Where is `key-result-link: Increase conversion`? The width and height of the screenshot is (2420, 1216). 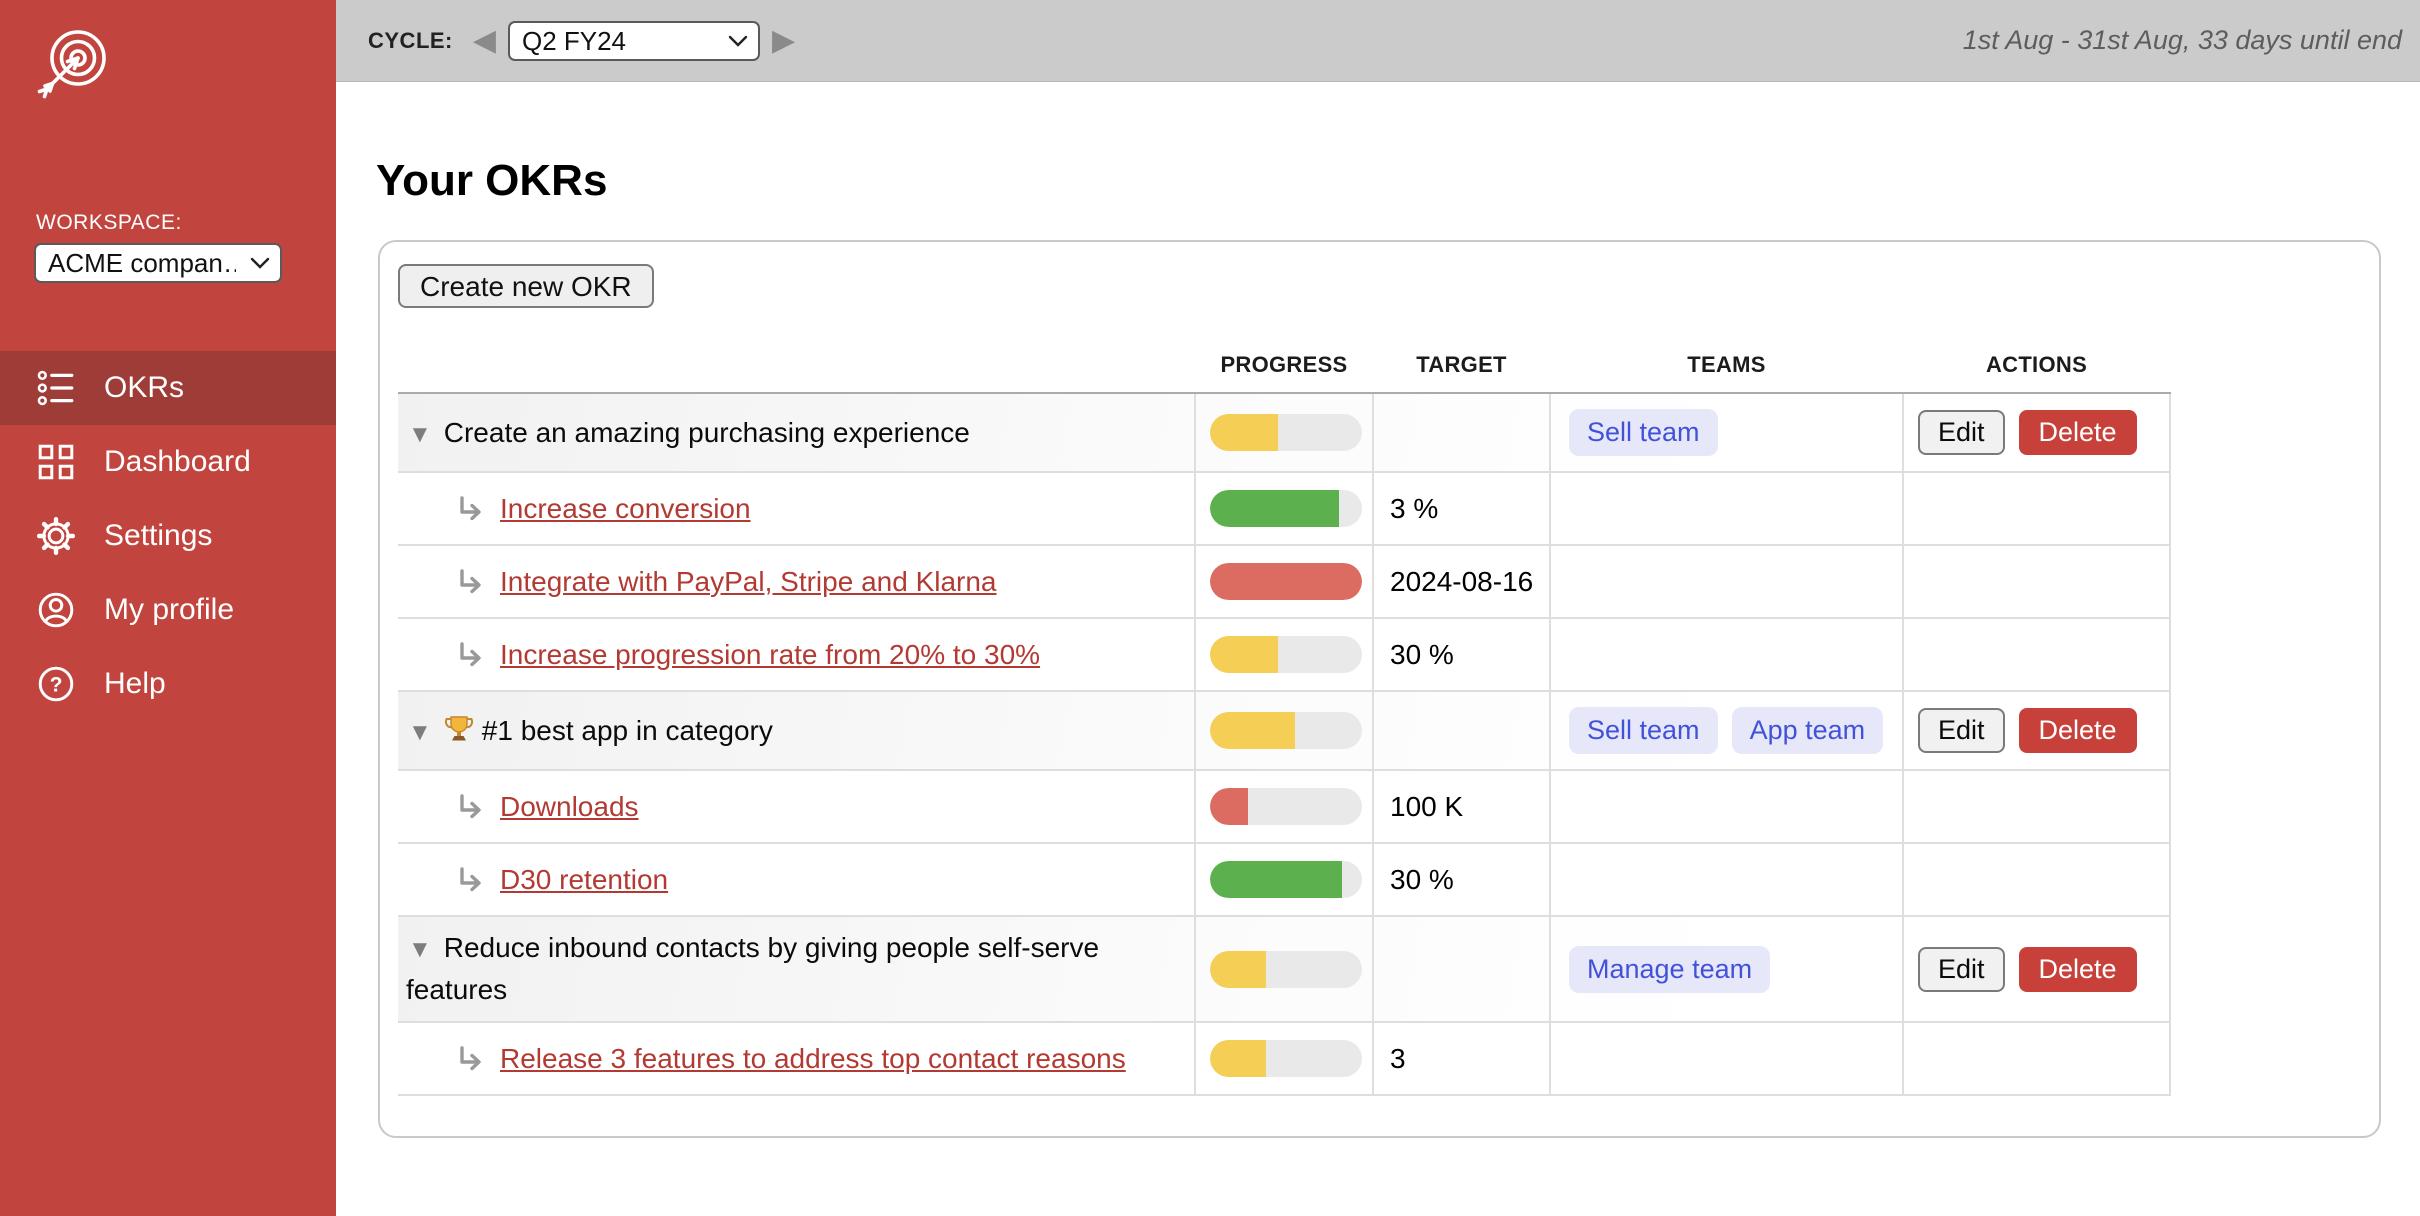
key-result-link: Increase conversion is located at coordinates (625, 508).